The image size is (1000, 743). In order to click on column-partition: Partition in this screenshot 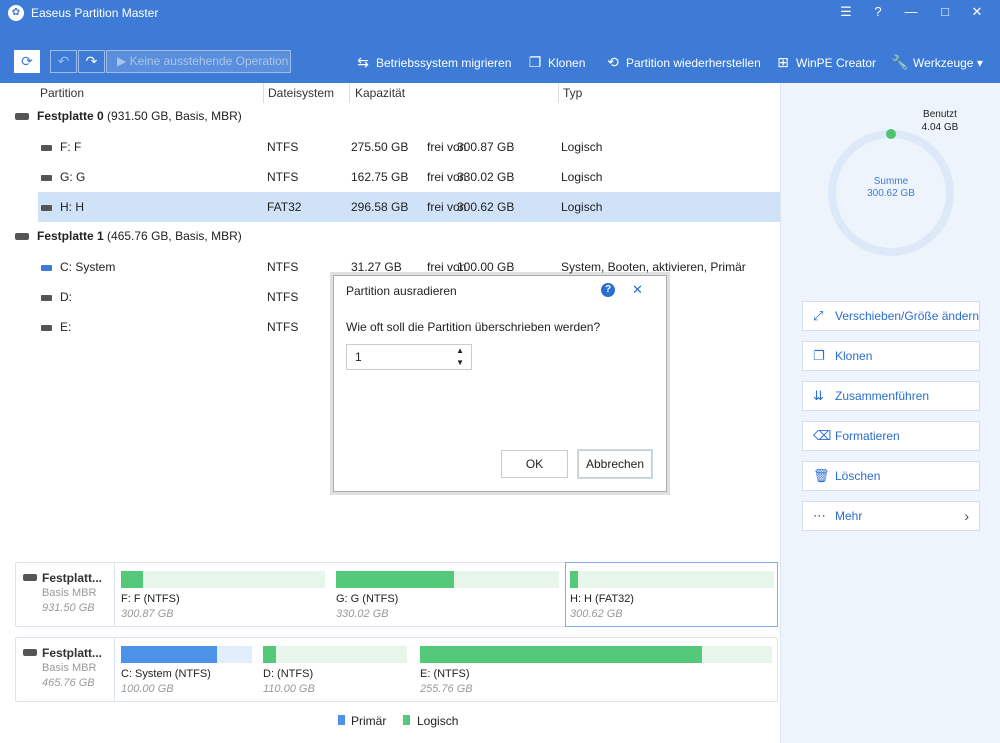, I will do `click(62, 93)`.